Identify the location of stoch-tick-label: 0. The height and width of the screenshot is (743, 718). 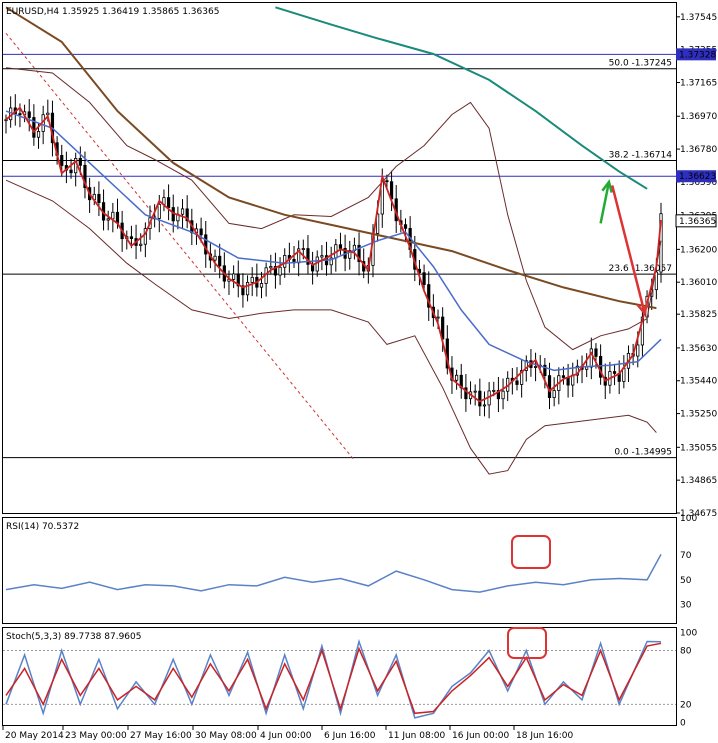
(683, 723).